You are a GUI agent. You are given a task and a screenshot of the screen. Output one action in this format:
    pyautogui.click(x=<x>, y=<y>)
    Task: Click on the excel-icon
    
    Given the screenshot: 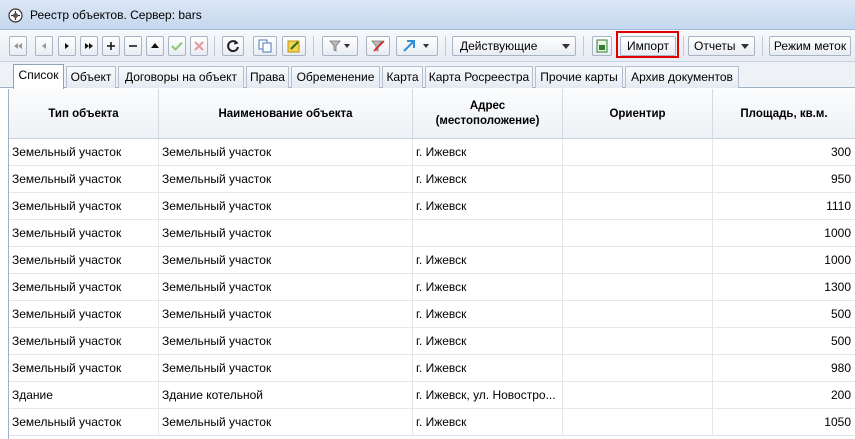 What is the action you would take?
    pyautogui.click(x=602, y=46)
    